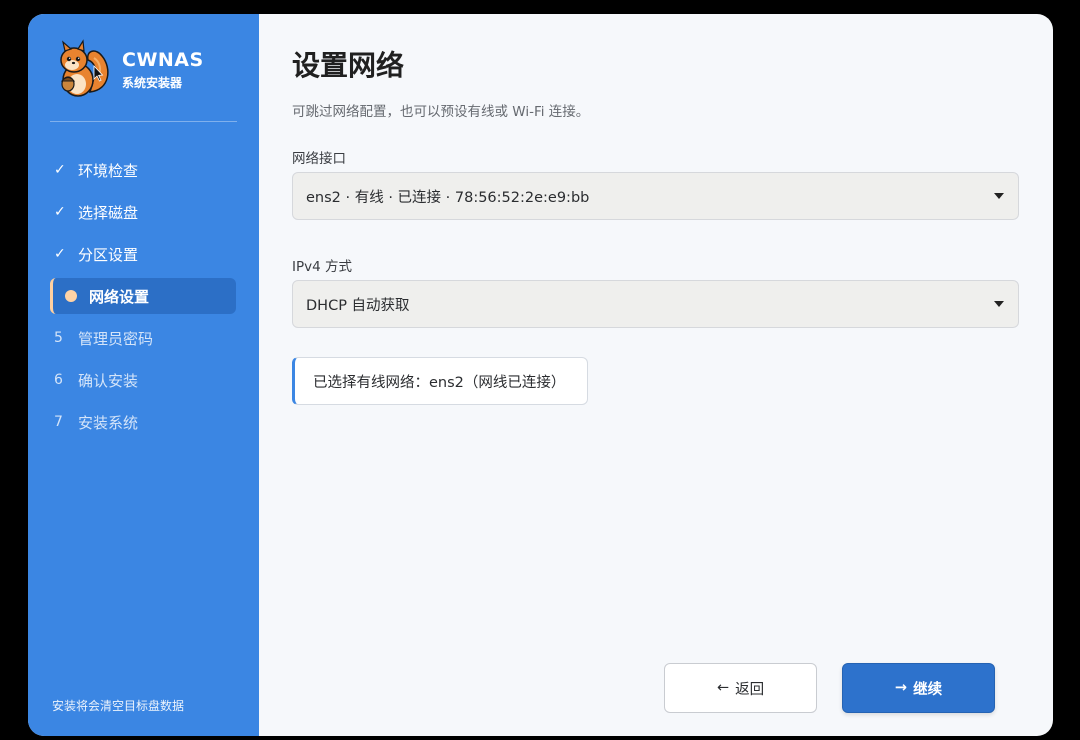  Describe the element at coordinates (750, 689) in the screenshot. I see `back-button-label: 返回` at that location.